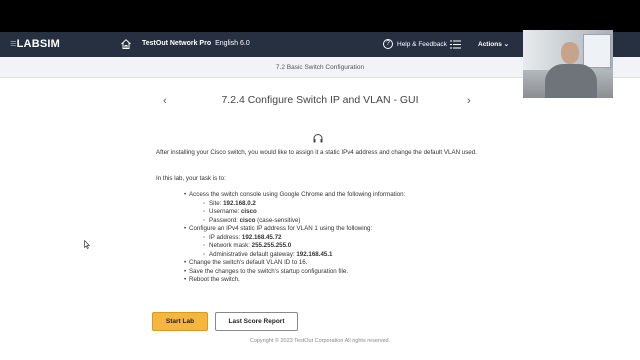 The image size is (640, 360). Describe the element at coordinates (570, 53) in the screenshot. I see `webcam-person-head` at that location.